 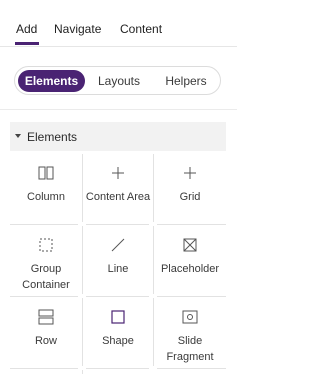 What do you see at coordinates (26, 29) in the screenshot?
I see `tab-add: Add` at bounding box center [26, 29].